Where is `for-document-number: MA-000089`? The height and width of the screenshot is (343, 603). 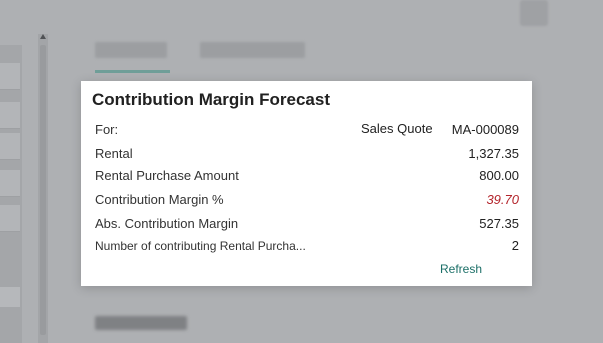 for-document-number: MA-000089 is located at coordinates (485, 129).